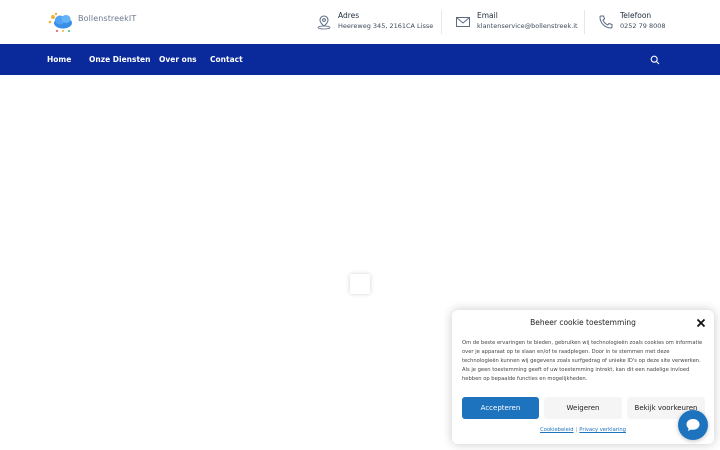 Image resolution: width=720 pixels, height=450 pixels. Describe the element at coordinates (636, 15) in the screenshot. I see `phone-label: Telefoon` at that location.